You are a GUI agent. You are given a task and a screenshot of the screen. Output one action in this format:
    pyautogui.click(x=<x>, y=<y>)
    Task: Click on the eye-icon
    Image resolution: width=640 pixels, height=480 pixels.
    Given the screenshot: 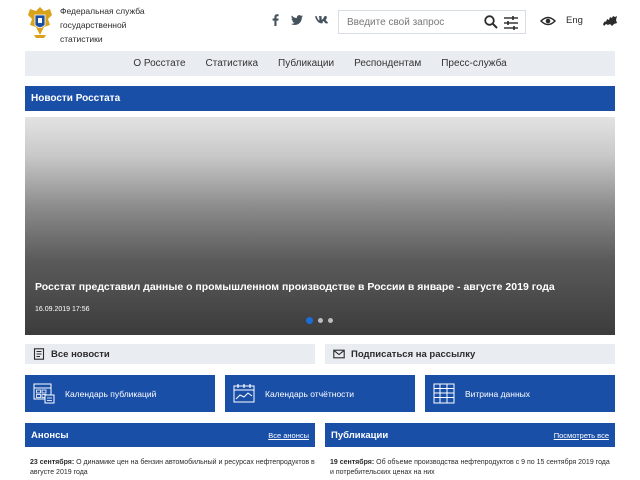 What is the action you would take?
    pyautogui.click(x=548, y=21)
    